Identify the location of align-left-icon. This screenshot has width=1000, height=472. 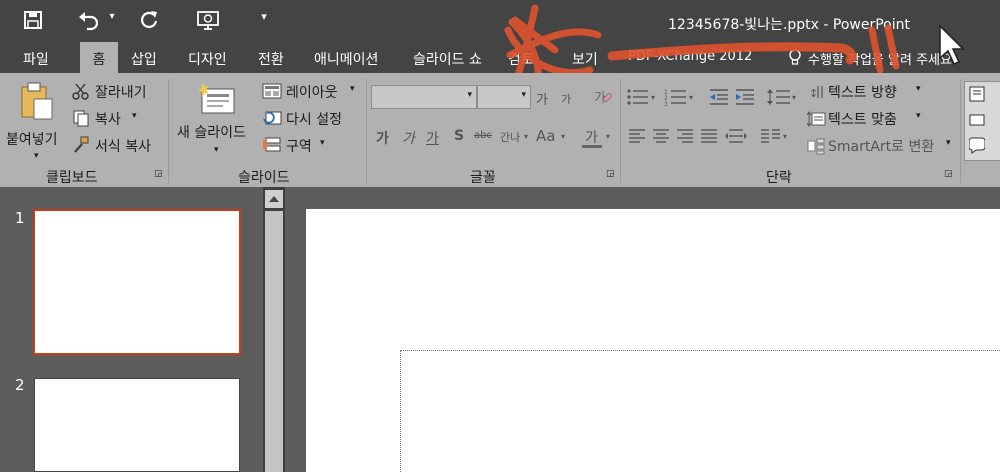
(637, 136).